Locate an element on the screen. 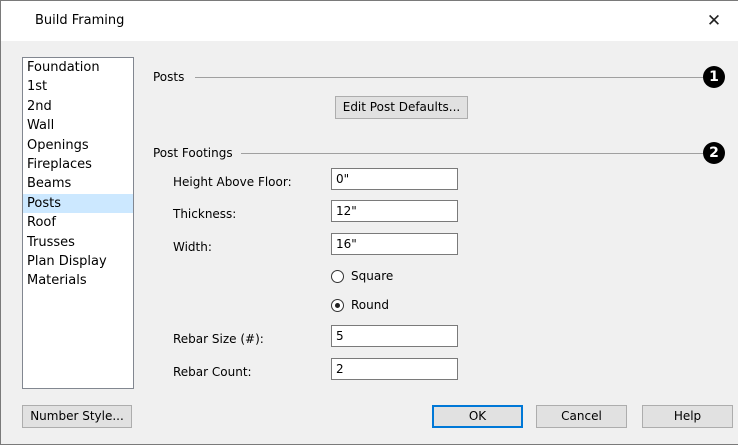 This screenshot has width=738, height=445. help-button: Help is located at coordinates (687, 416).